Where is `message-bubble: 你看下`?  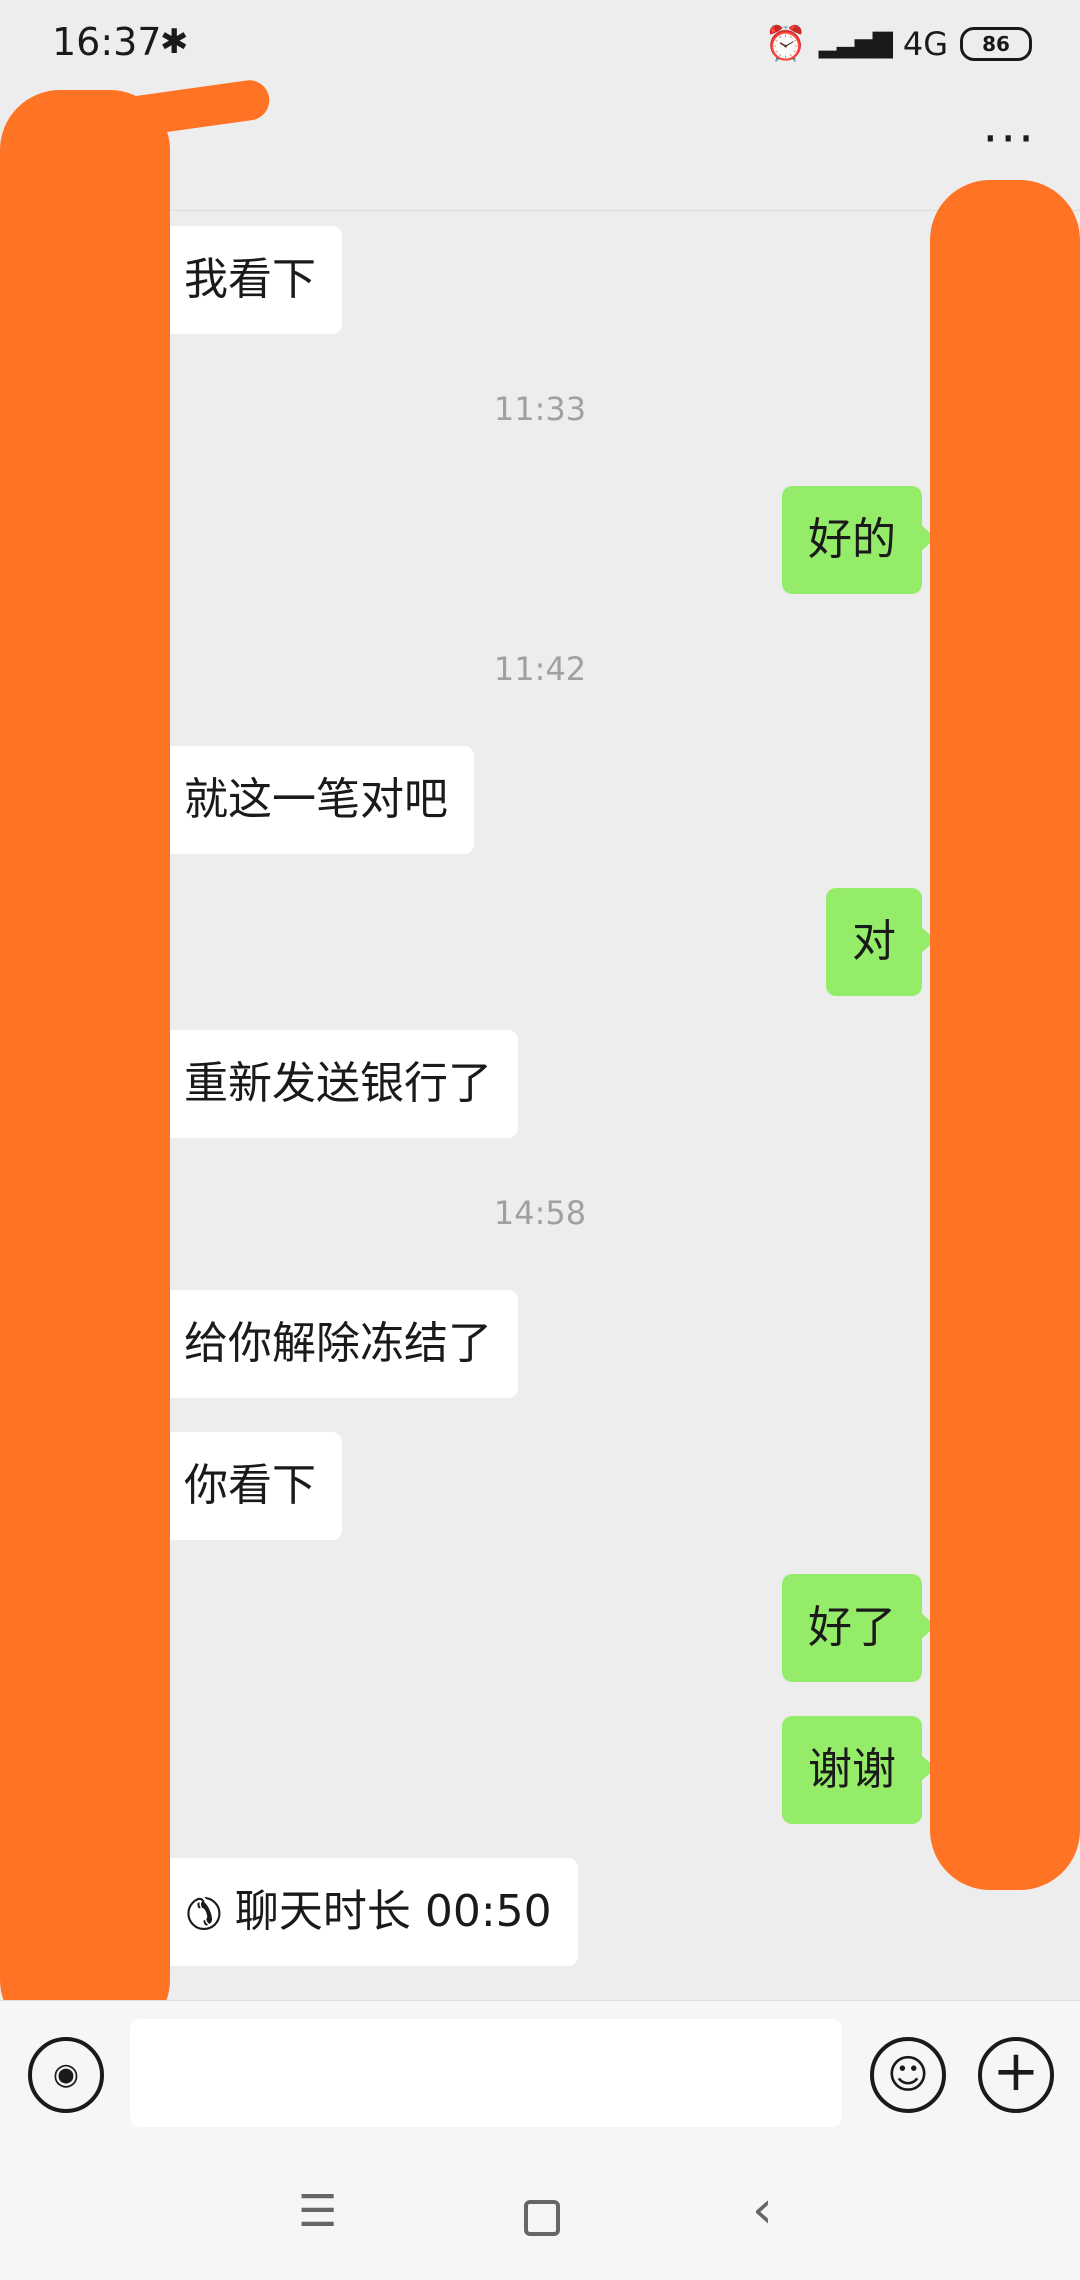
message-bubble: 你看下 is located at coordinates (243, 1486).